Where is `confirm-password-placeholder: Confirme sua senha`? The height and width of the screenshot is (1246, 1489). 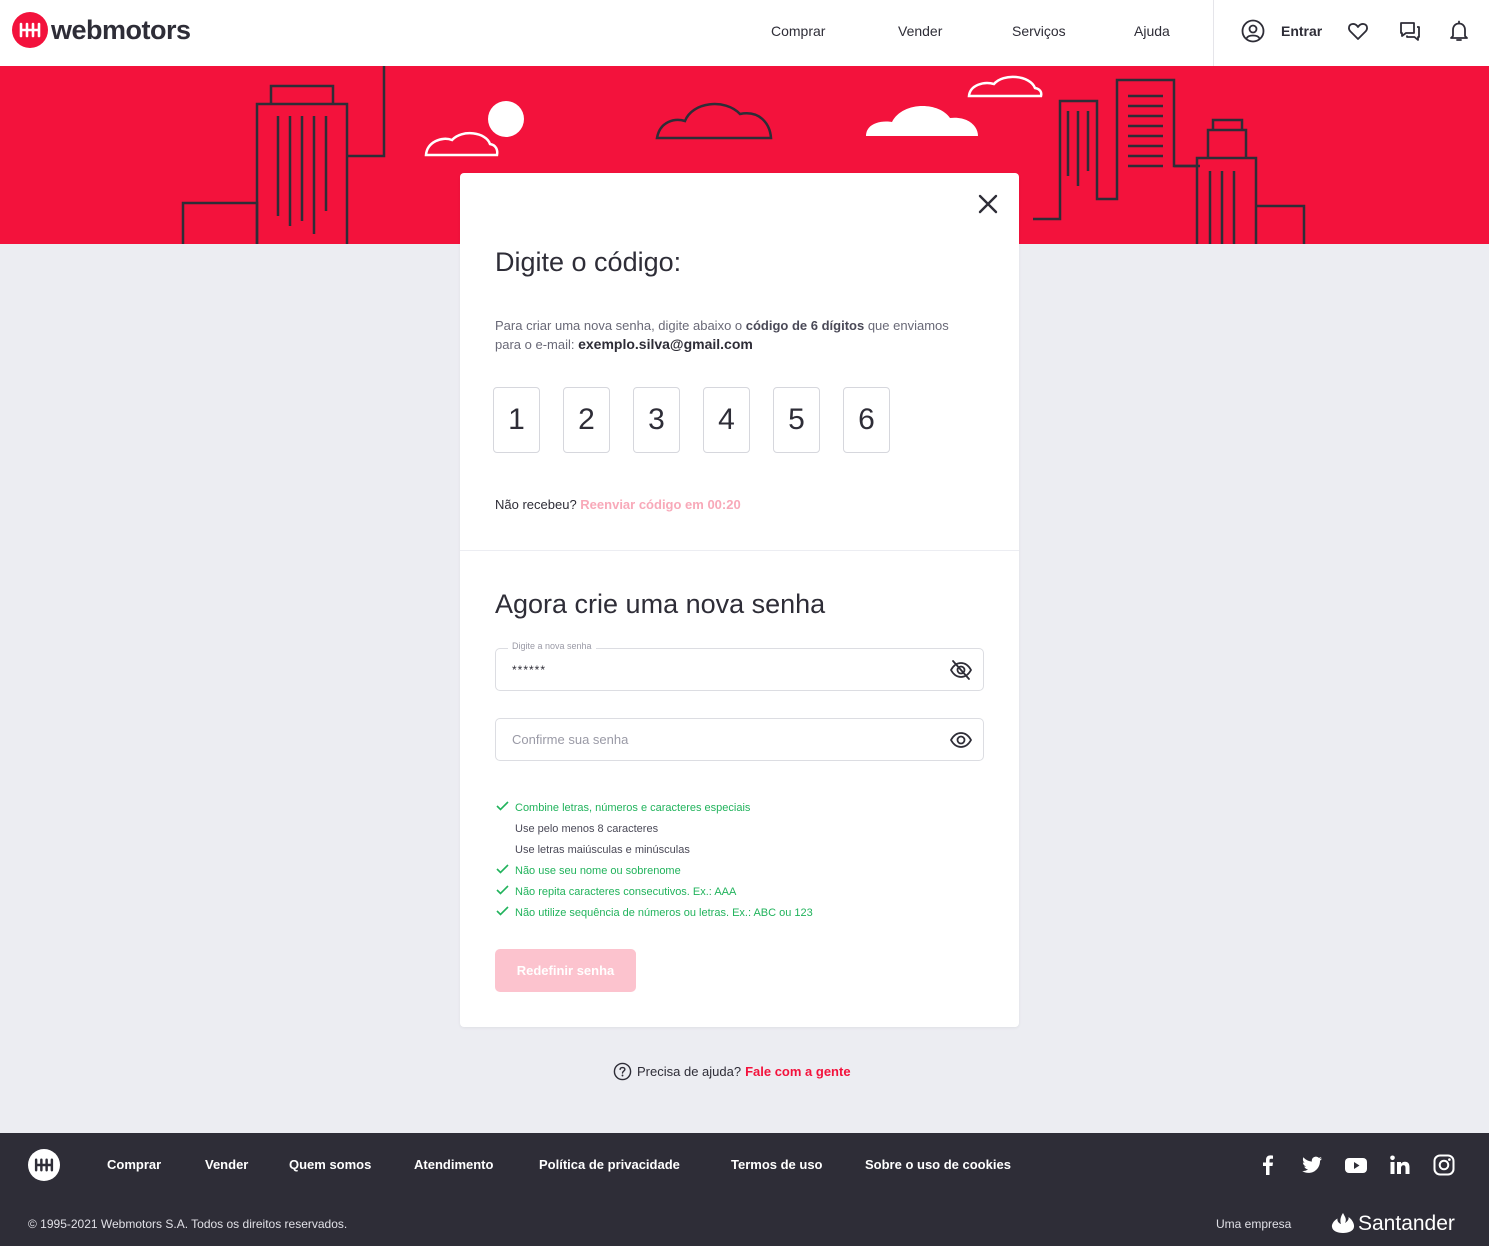
confirm-password-placeholder: Confirme sua senha is located at coordinates (570, 739).